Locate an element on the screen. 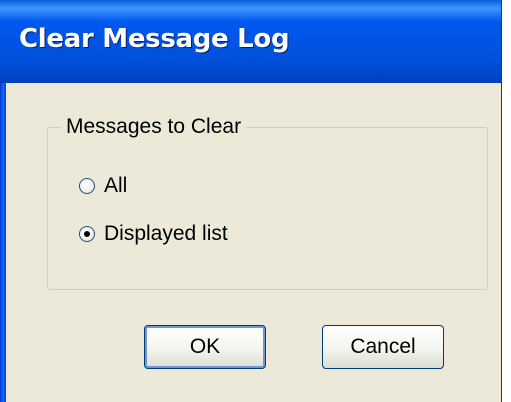  radio-option-displayed-list: Displayed list is located at coordinates (153, 234).